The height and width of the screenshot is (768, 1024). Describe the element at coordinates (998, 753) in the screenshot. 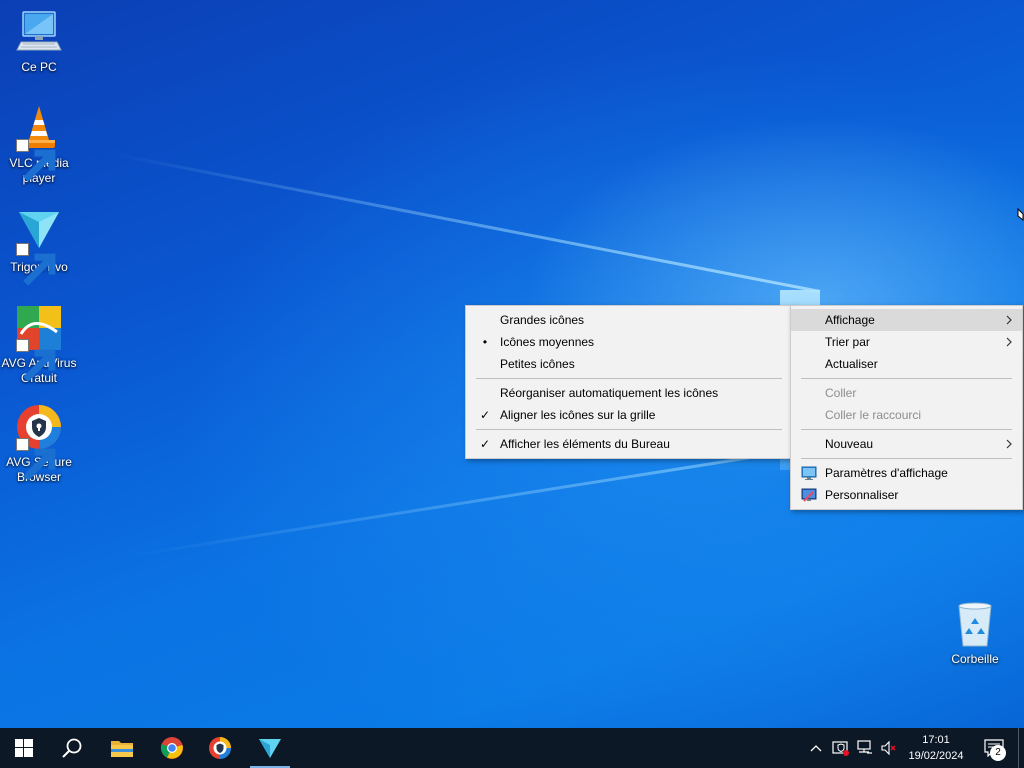

I see `notification-count-badge: 2` at that location.